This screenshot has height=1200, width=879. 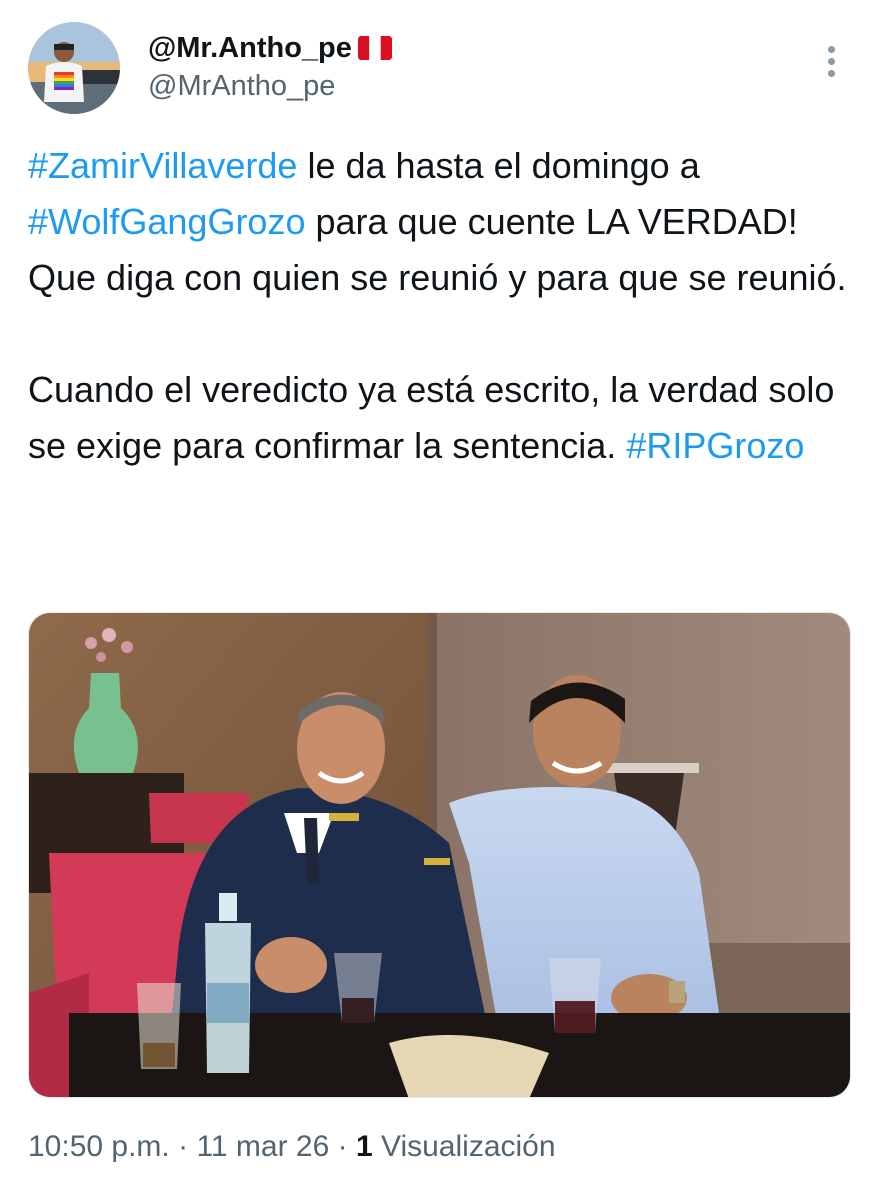 What do you see at coordinates (503, 165) in the screenshot?
I see `tweet-text-segment: le da hasta el domingo a` at bounding box center [503, 165].